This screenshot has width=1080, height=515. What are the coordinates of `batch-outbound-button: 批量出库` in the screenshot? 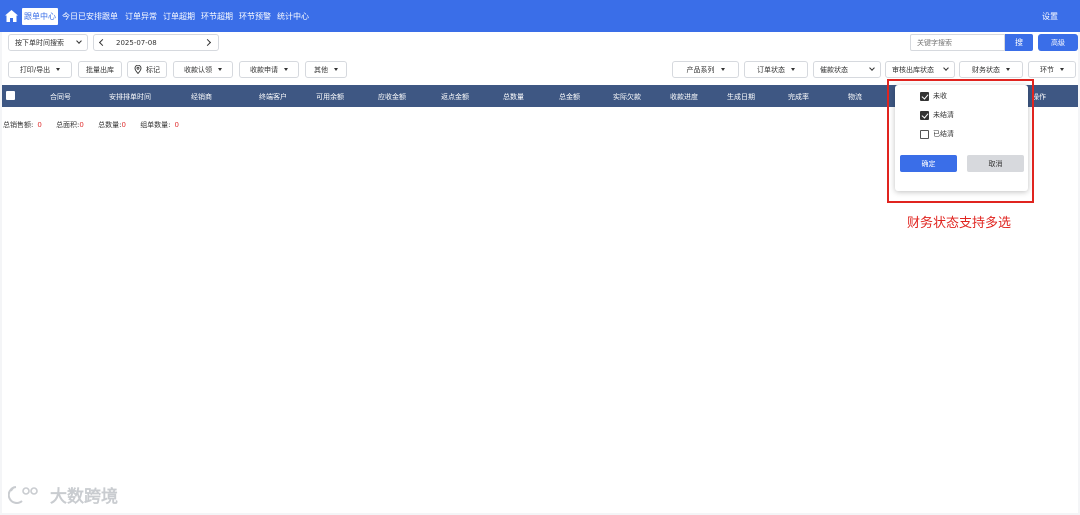 It's located at (100, 69).